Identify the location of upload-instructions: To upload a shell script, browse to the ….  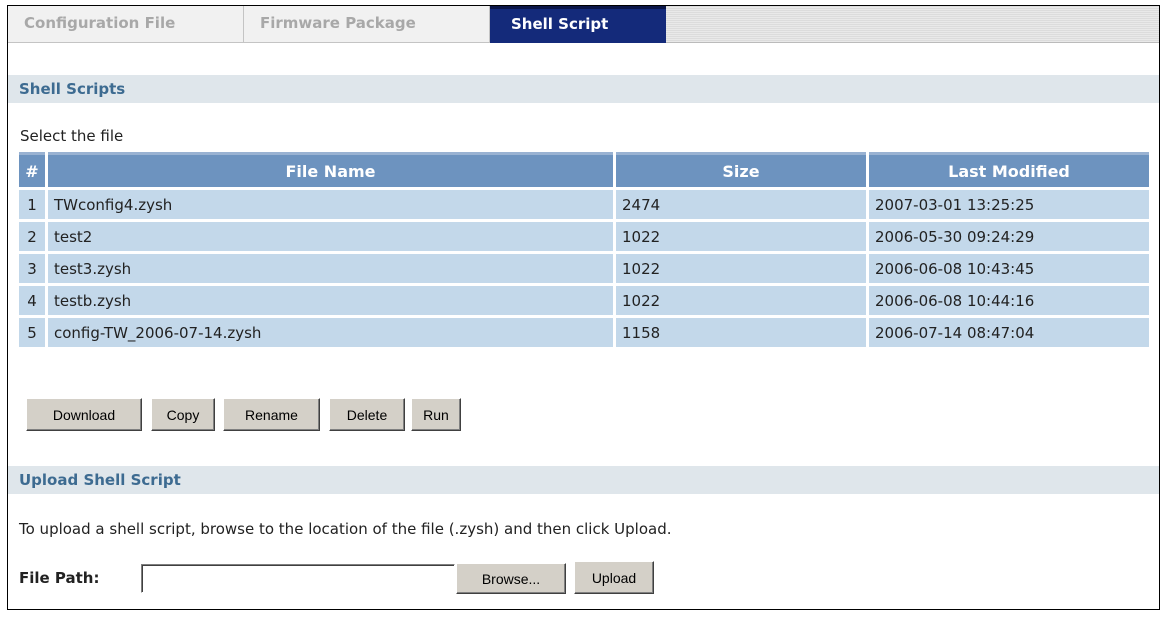
(345, 529).